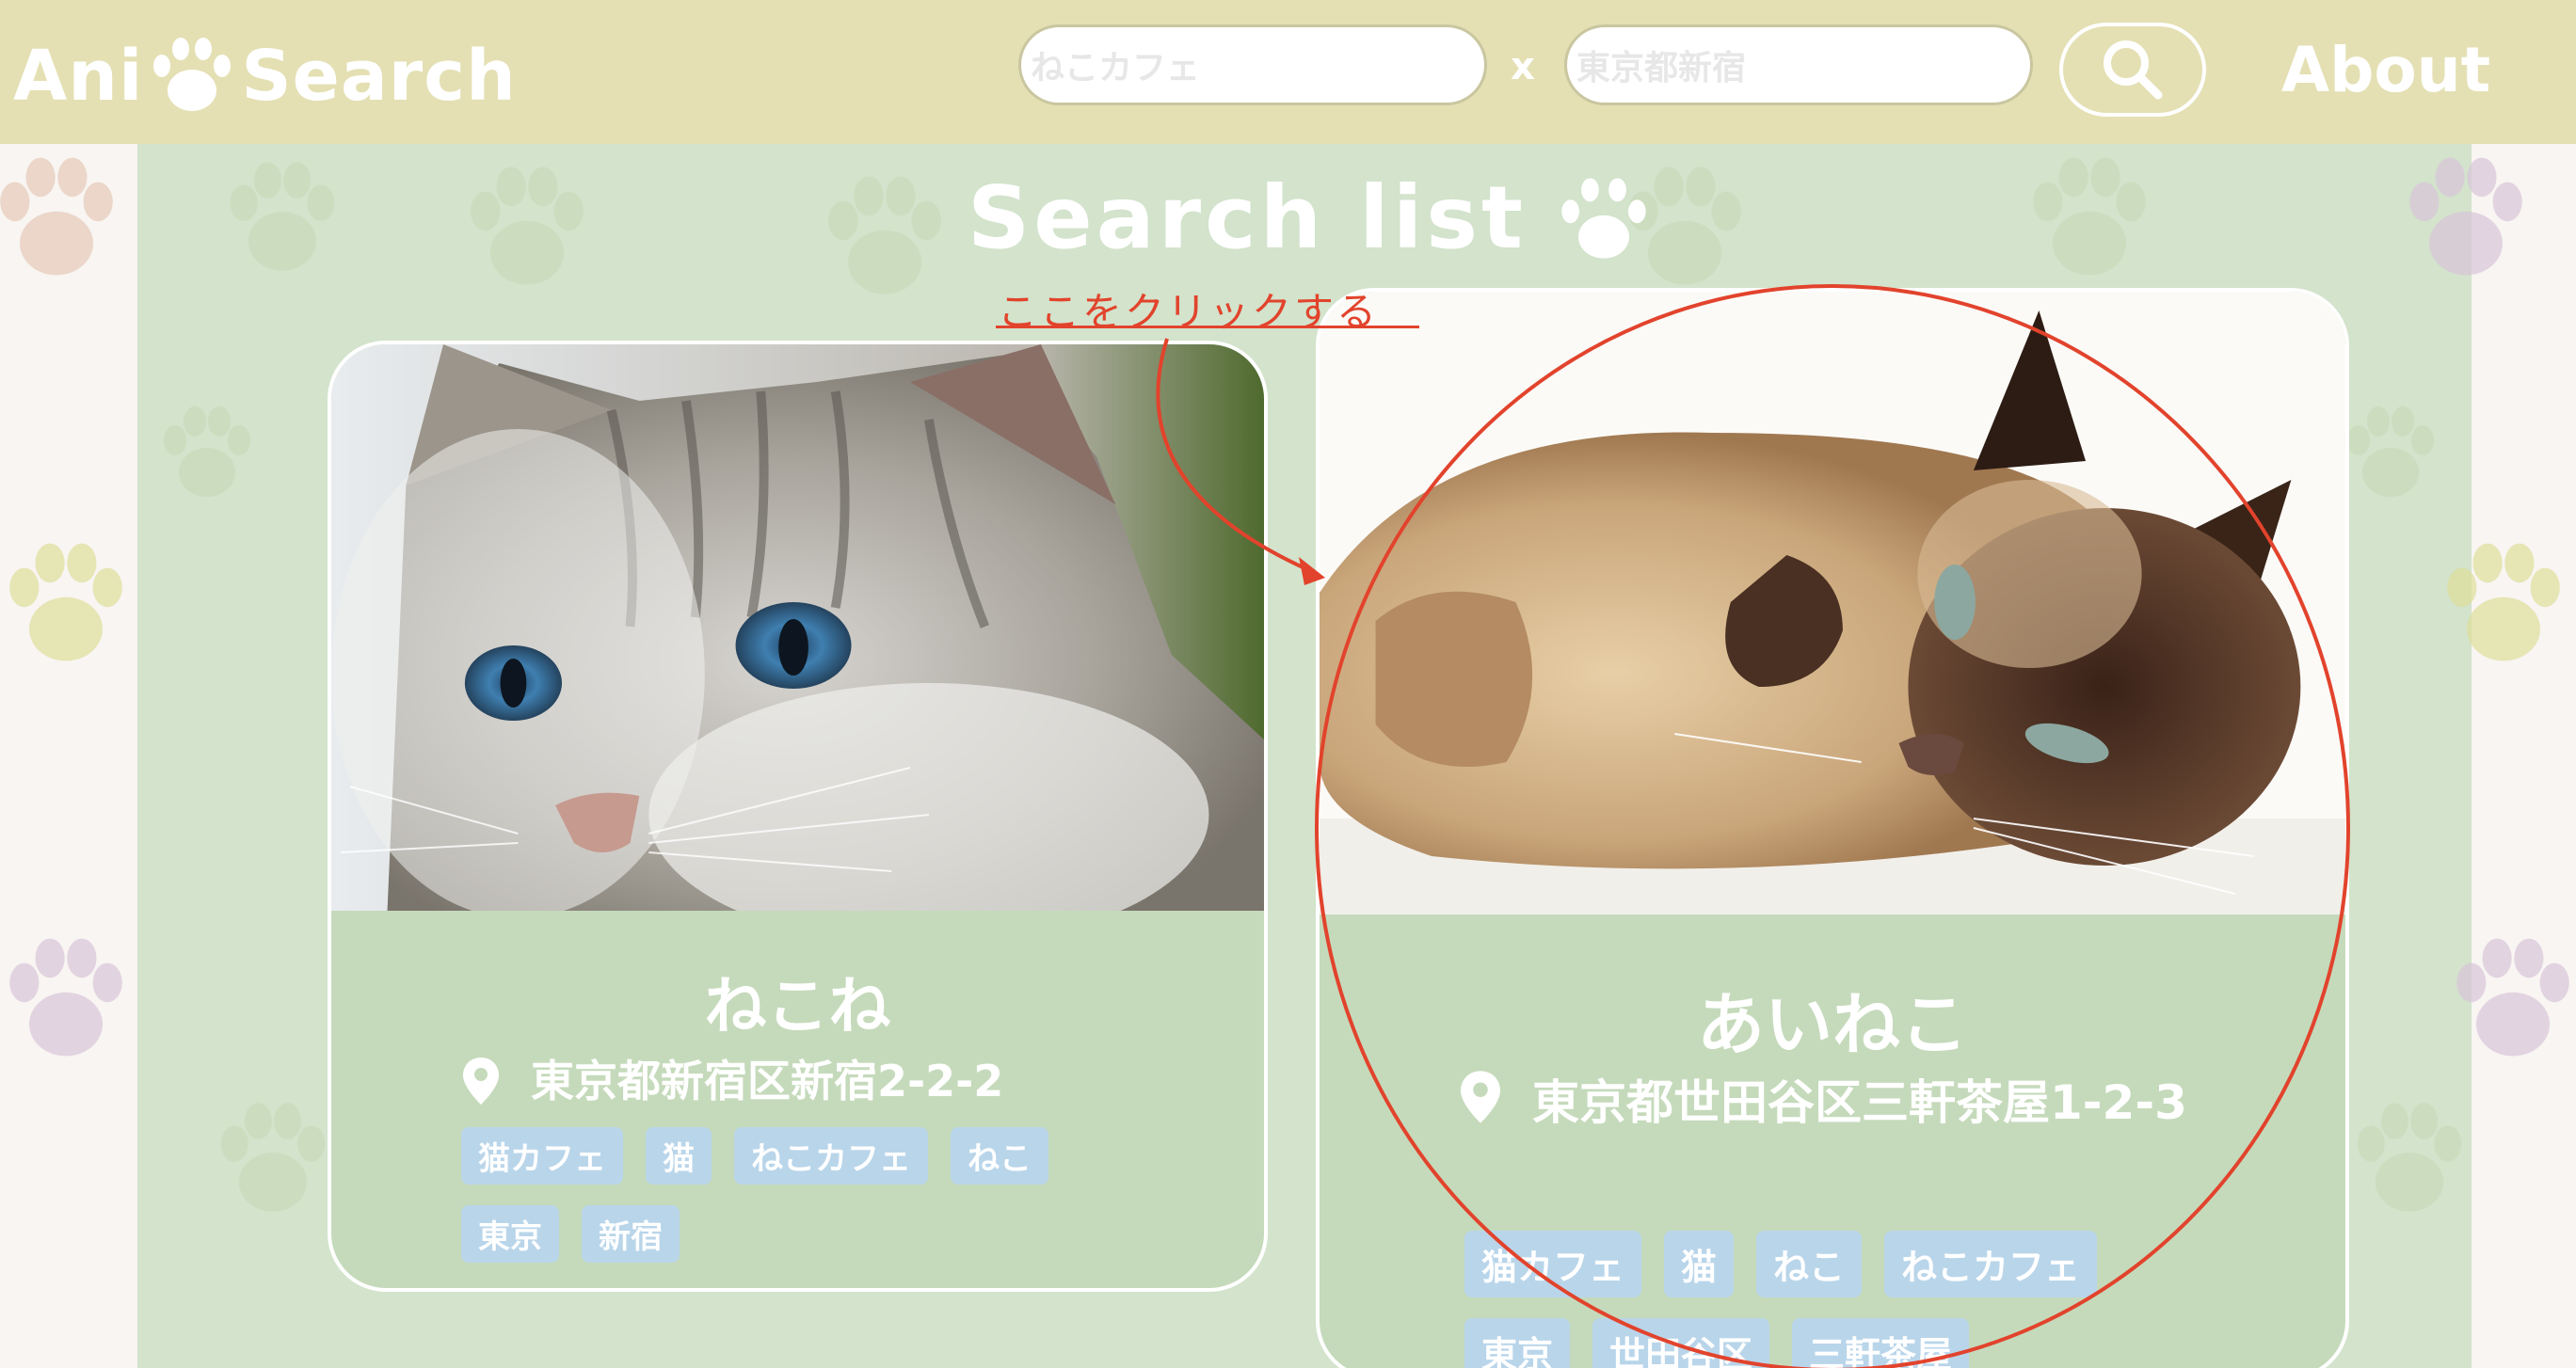 This screenshot has width=2576, height=1368. What do you see at coordinates (1881, 1343) in the screenshot?
I see `tag: 三軒茶屋` at bounding box center [1881, 1343].